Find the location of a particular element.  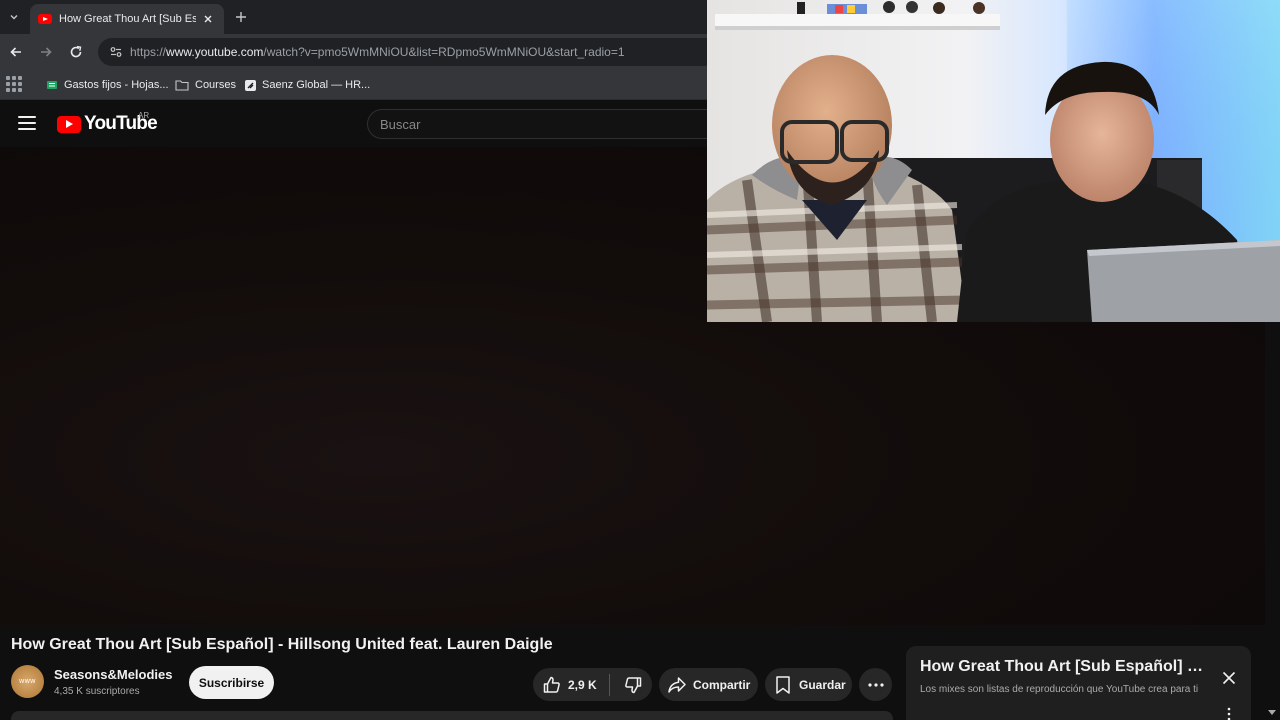

share-label: Compartir is located at coordinates (722, 684).